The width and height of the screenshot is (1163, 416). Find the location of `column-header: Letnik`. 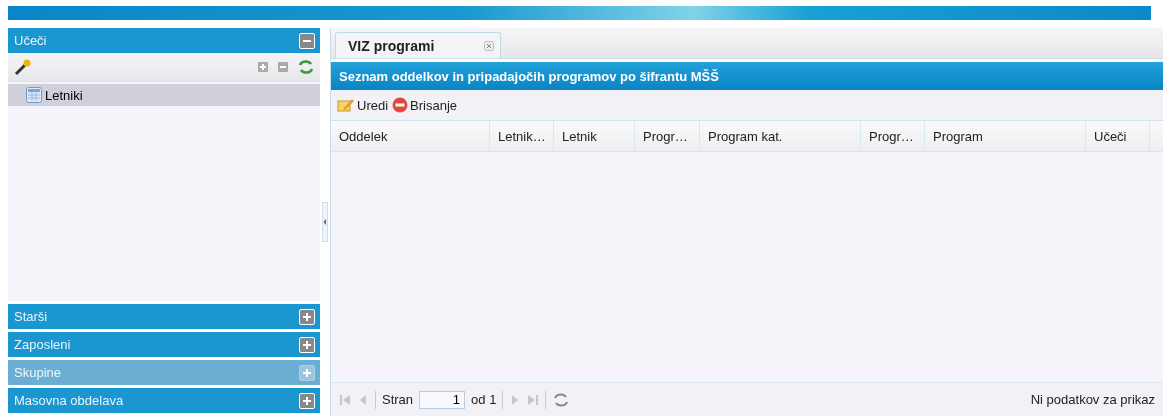

column-header: Letnik is located at coordinates (594, 136).